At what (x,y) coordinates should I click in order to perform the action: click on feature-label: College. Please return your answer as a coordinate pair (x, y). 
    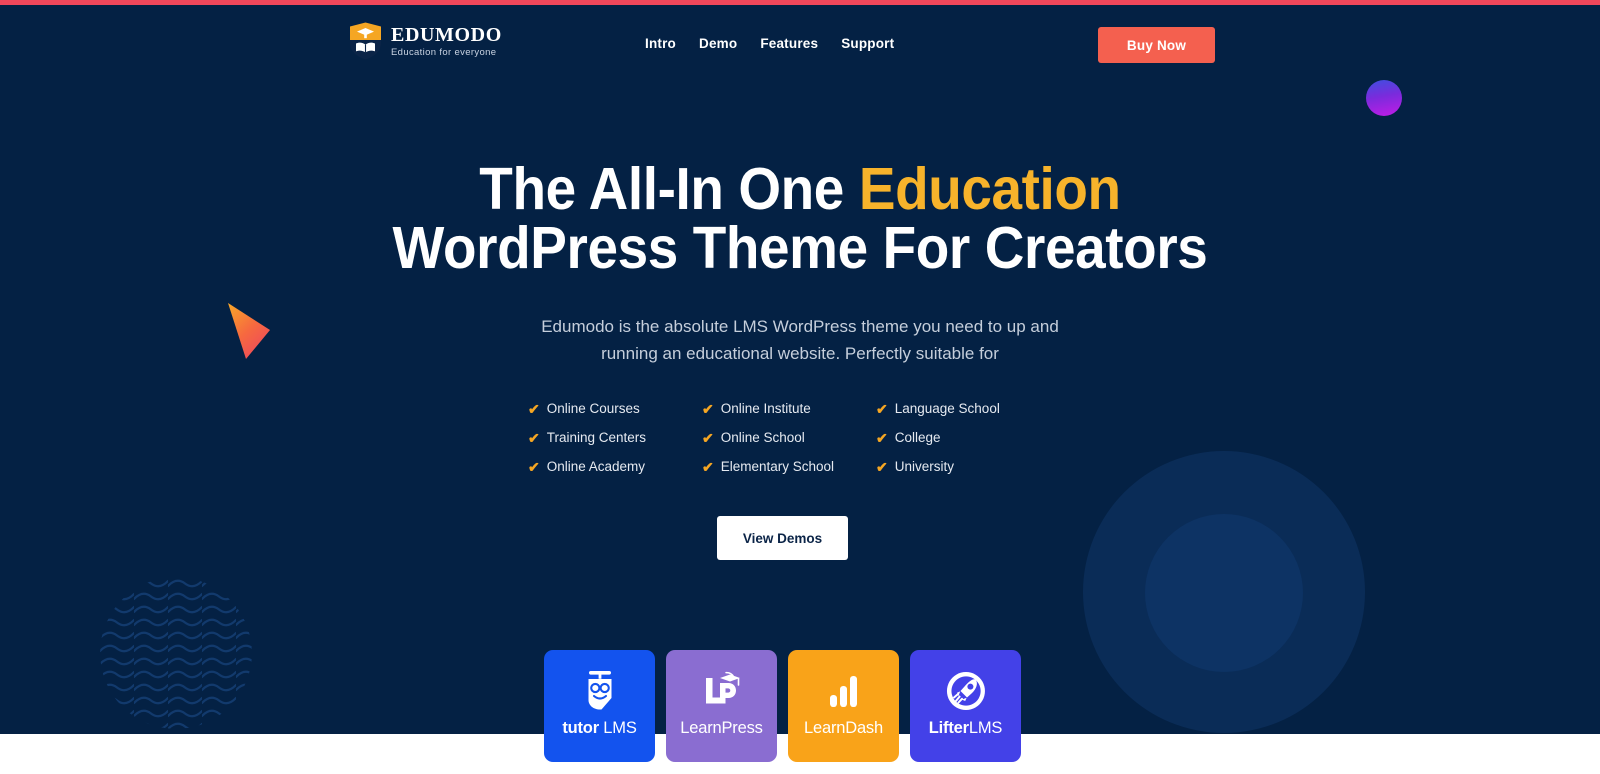
    Looking at the image, I should click on (917, 437).